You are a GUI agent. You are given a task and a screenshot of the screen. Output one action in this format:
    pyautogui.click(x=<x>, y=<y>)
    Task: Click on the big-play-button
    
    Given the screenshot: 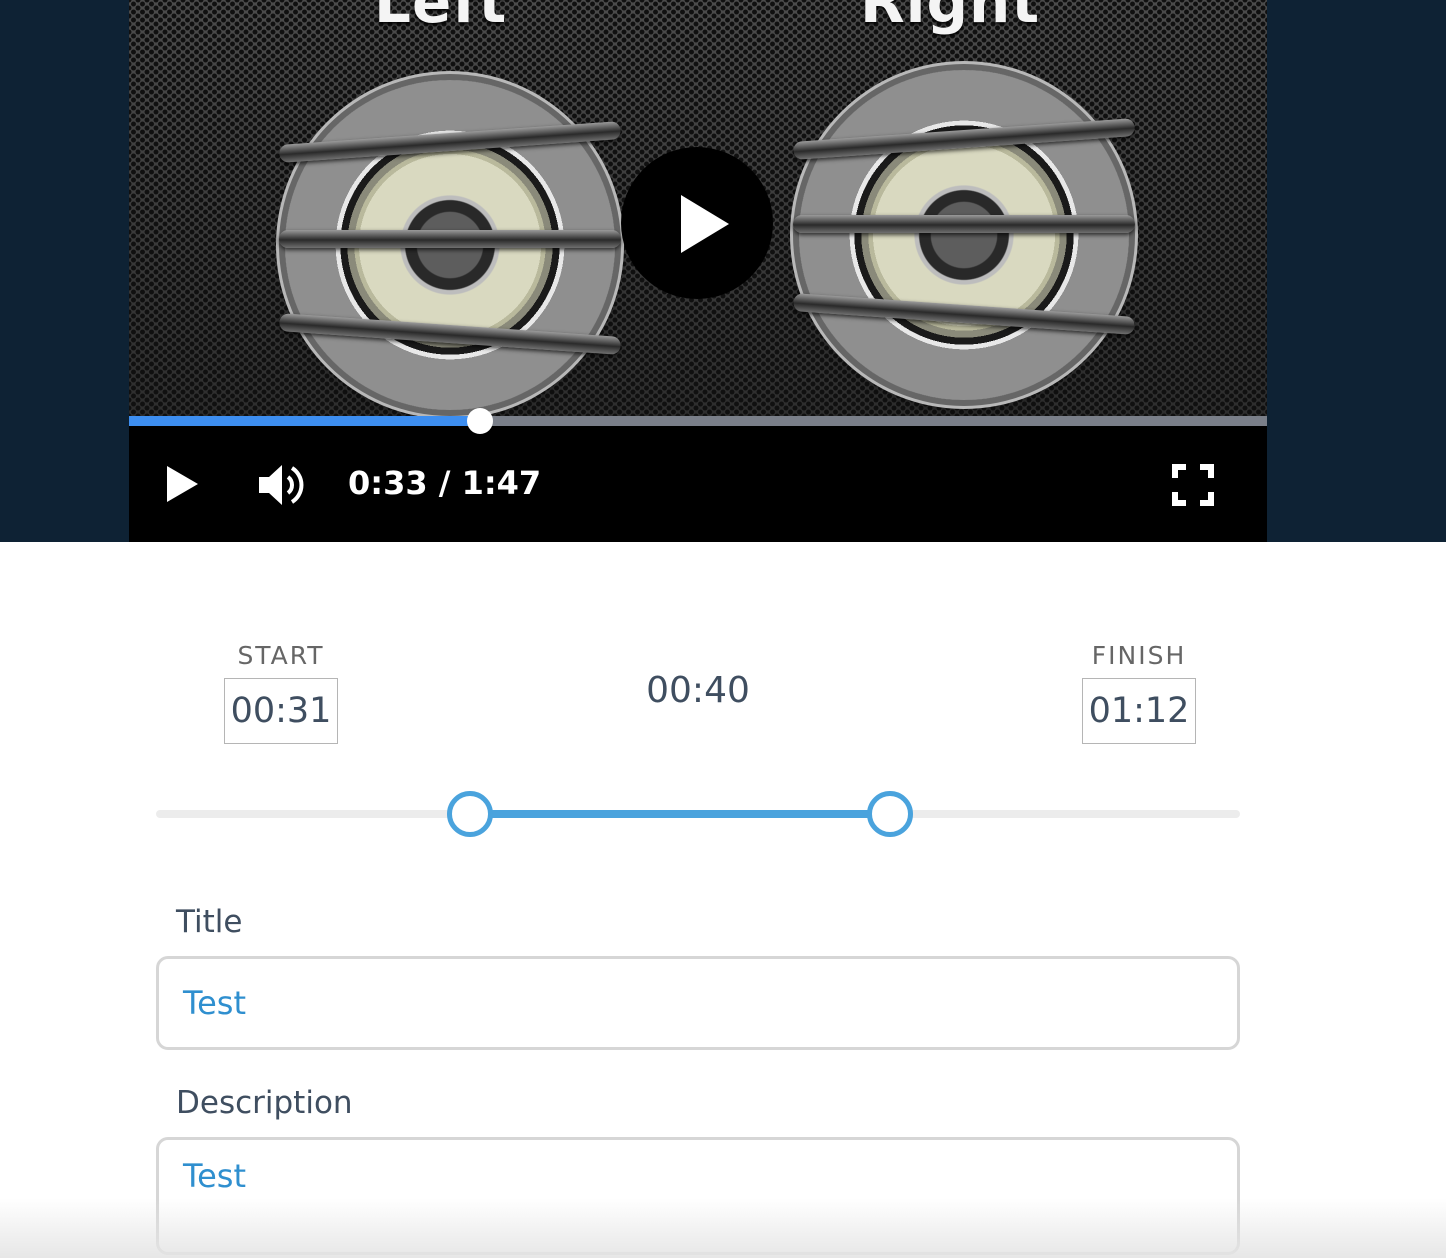 What is the action you would take?
    pyautogui.click(x=697, y=223)
    